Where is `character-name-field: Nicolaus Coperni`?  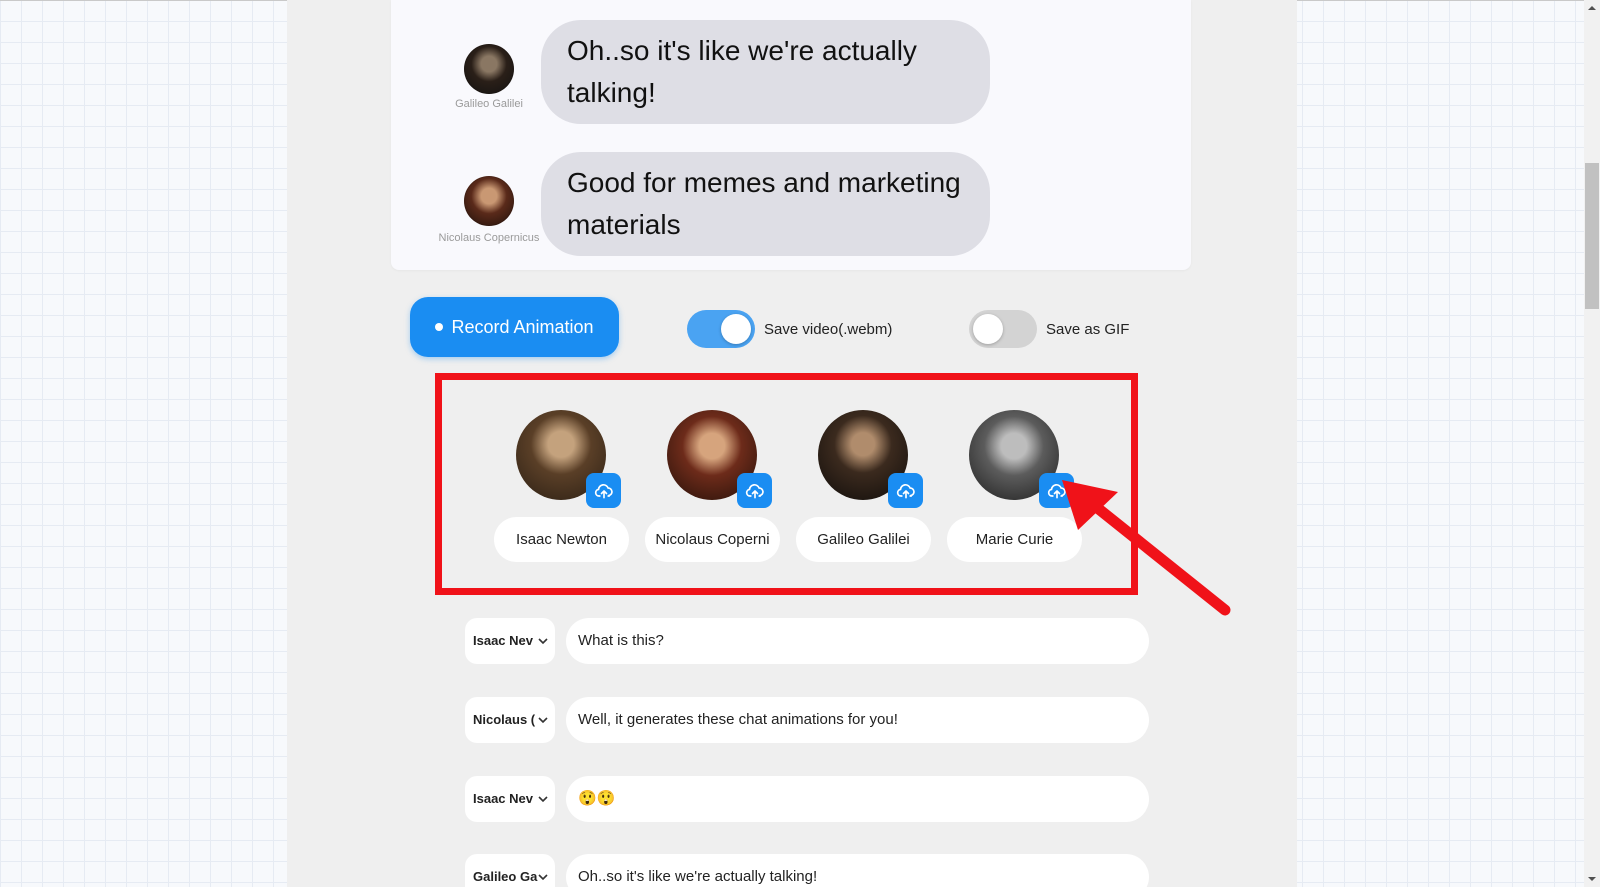
character-name-field: Nicolaus Coperni is located at coordinates (712, 539).